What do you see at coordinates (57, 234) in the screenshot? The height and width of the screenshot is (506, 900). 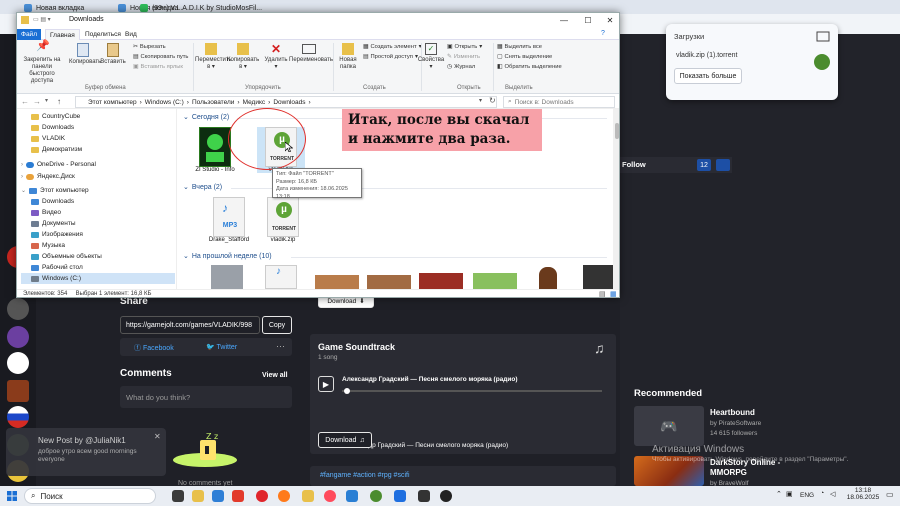 I see `nav-item: Изображения` at bounding box center [57, 234].